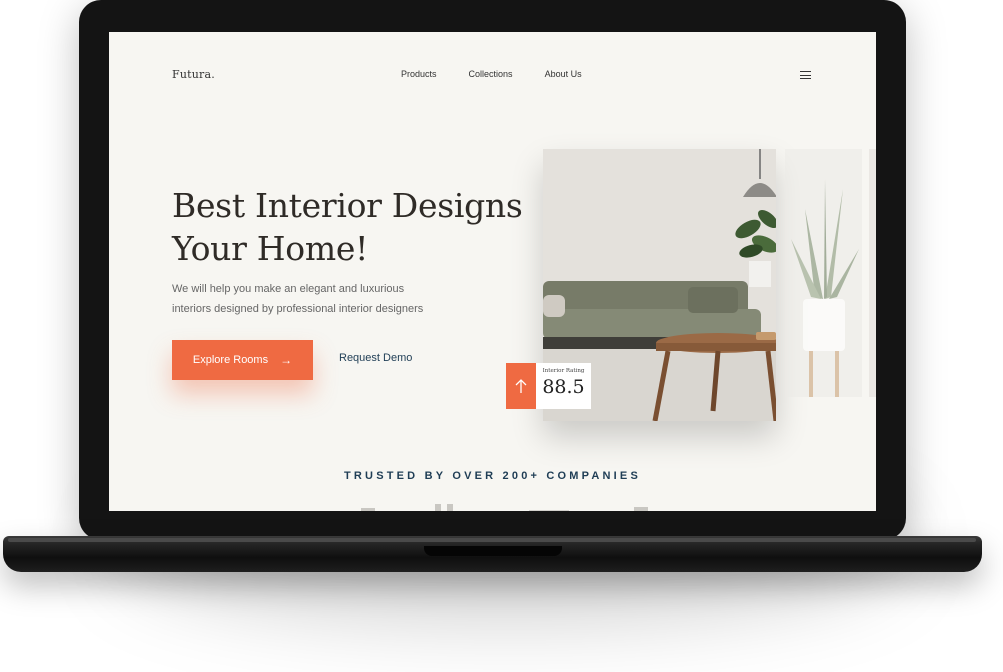 This screenshot has height=672, width=1003. What do you see at coordinates (286, 360) in the screenshot?
I see `arrow-right-icon: →` at bounding box center [286, 360].